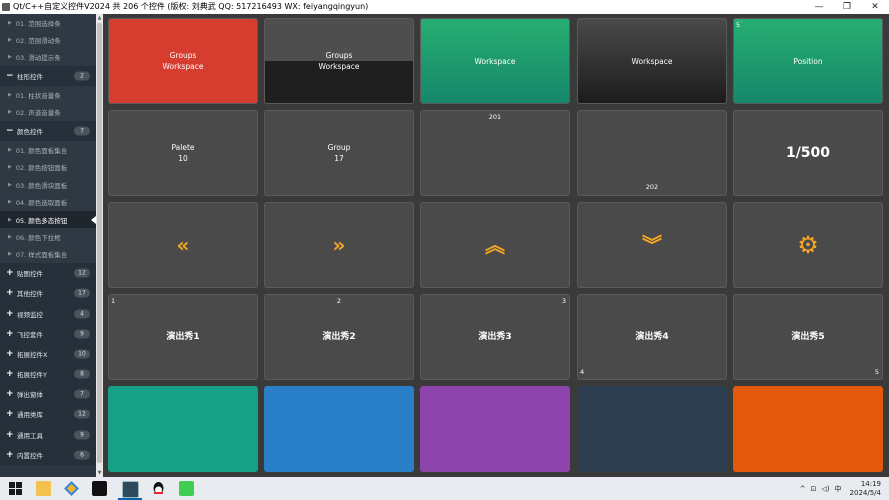  Describe the element at coordinates (48, 434) in the screenshot. I see `sidebar-group: + 通用工具 9` at that location.